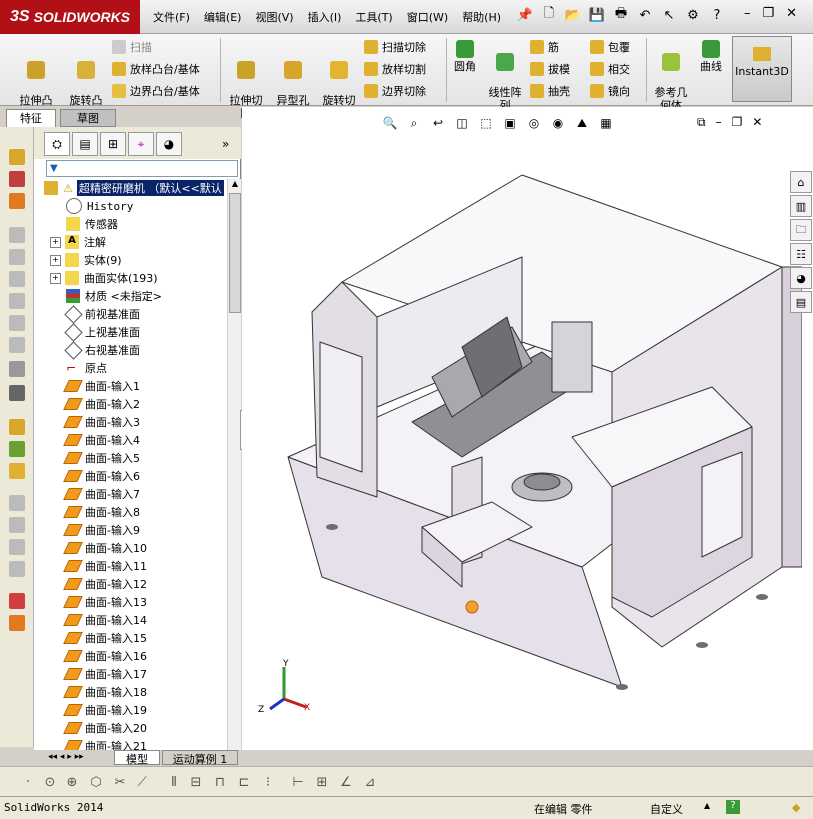 This screenshot has height=819, width=813. I want to click on display-relations-icon: ⁝, so click(268, 782).